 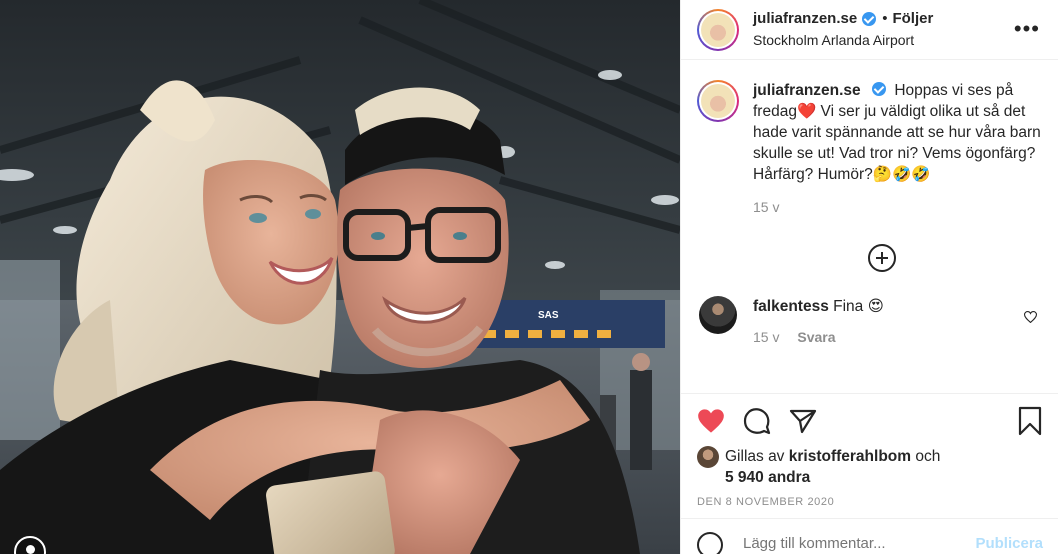 What do you see at coordinates (928, 456) in the screenshot?
I see `likes-joiner: och` at bounding box center [928, 456].